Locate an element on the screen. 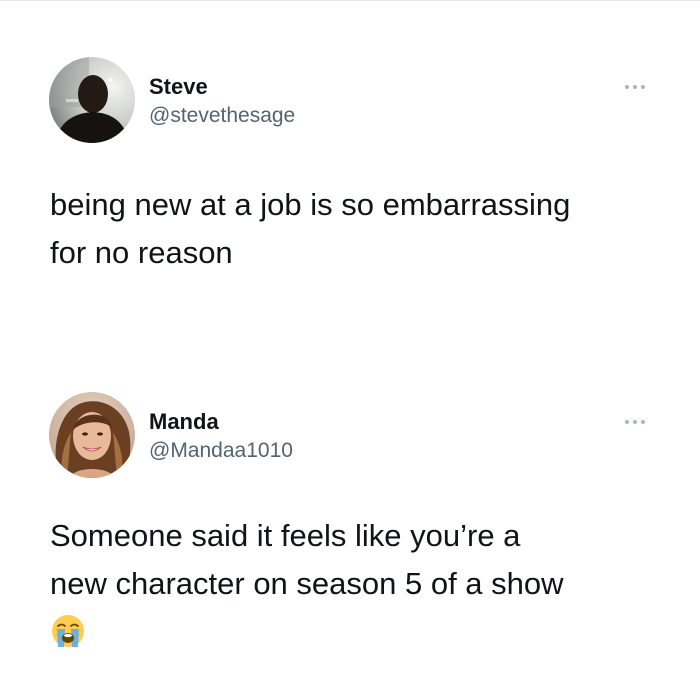  user-handle: @stevethesage is located at coordinates (222, 116).